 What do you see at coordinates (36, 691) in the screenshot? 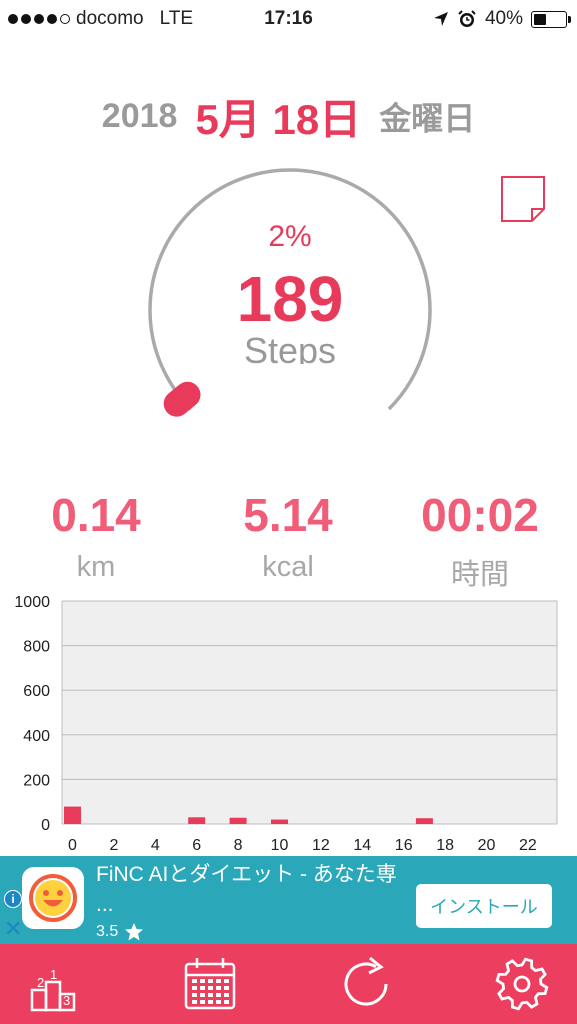
I see `y-tick-label: 600` at bounding box center [36, 691].